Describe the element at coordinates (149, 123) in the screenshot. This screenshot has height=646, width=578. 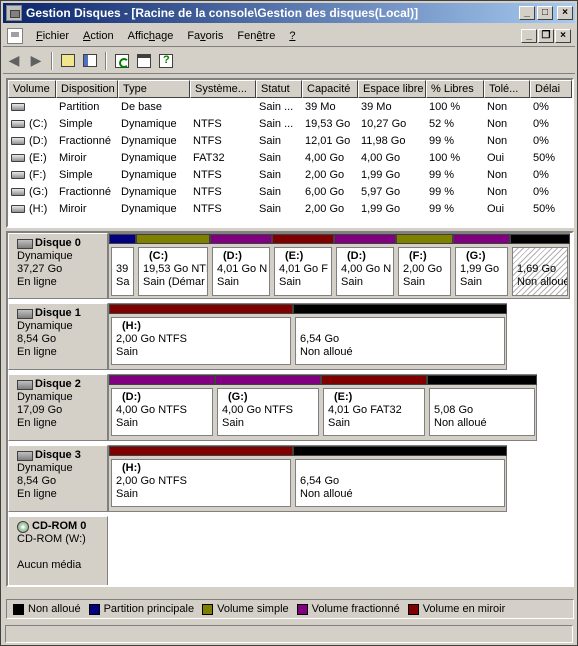
I see `table-cell: Dynamique` at that location.